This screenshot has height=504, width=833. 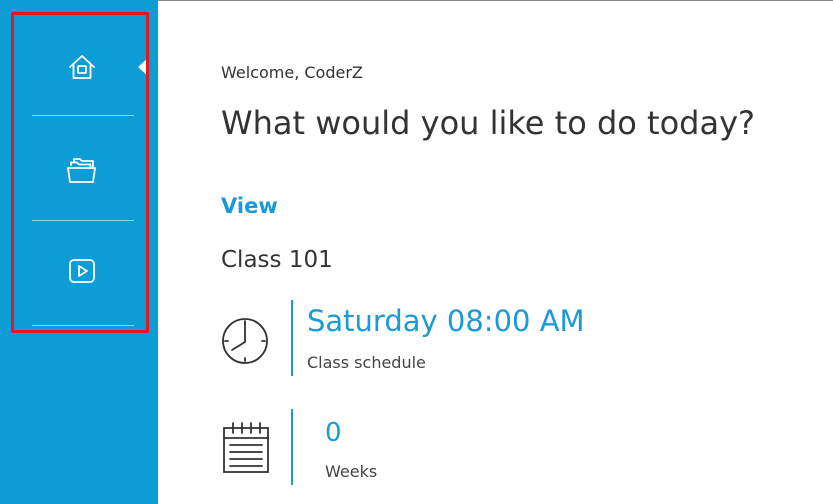 What do you see at coordinates (333, 433) in the screenshot?
I see `weeks-value: 0` at bounding box center [333, 433].